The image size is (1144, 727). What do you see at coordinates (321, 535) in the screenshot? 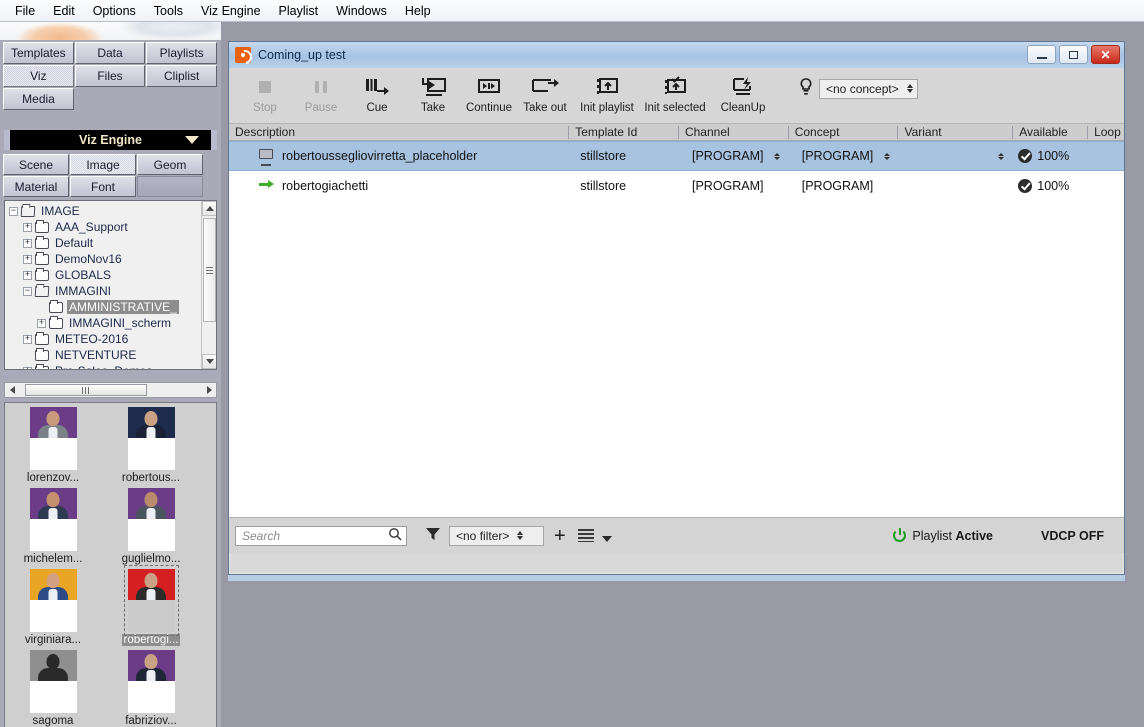
I see `search-input: Search` at bounding box center [321, 535].